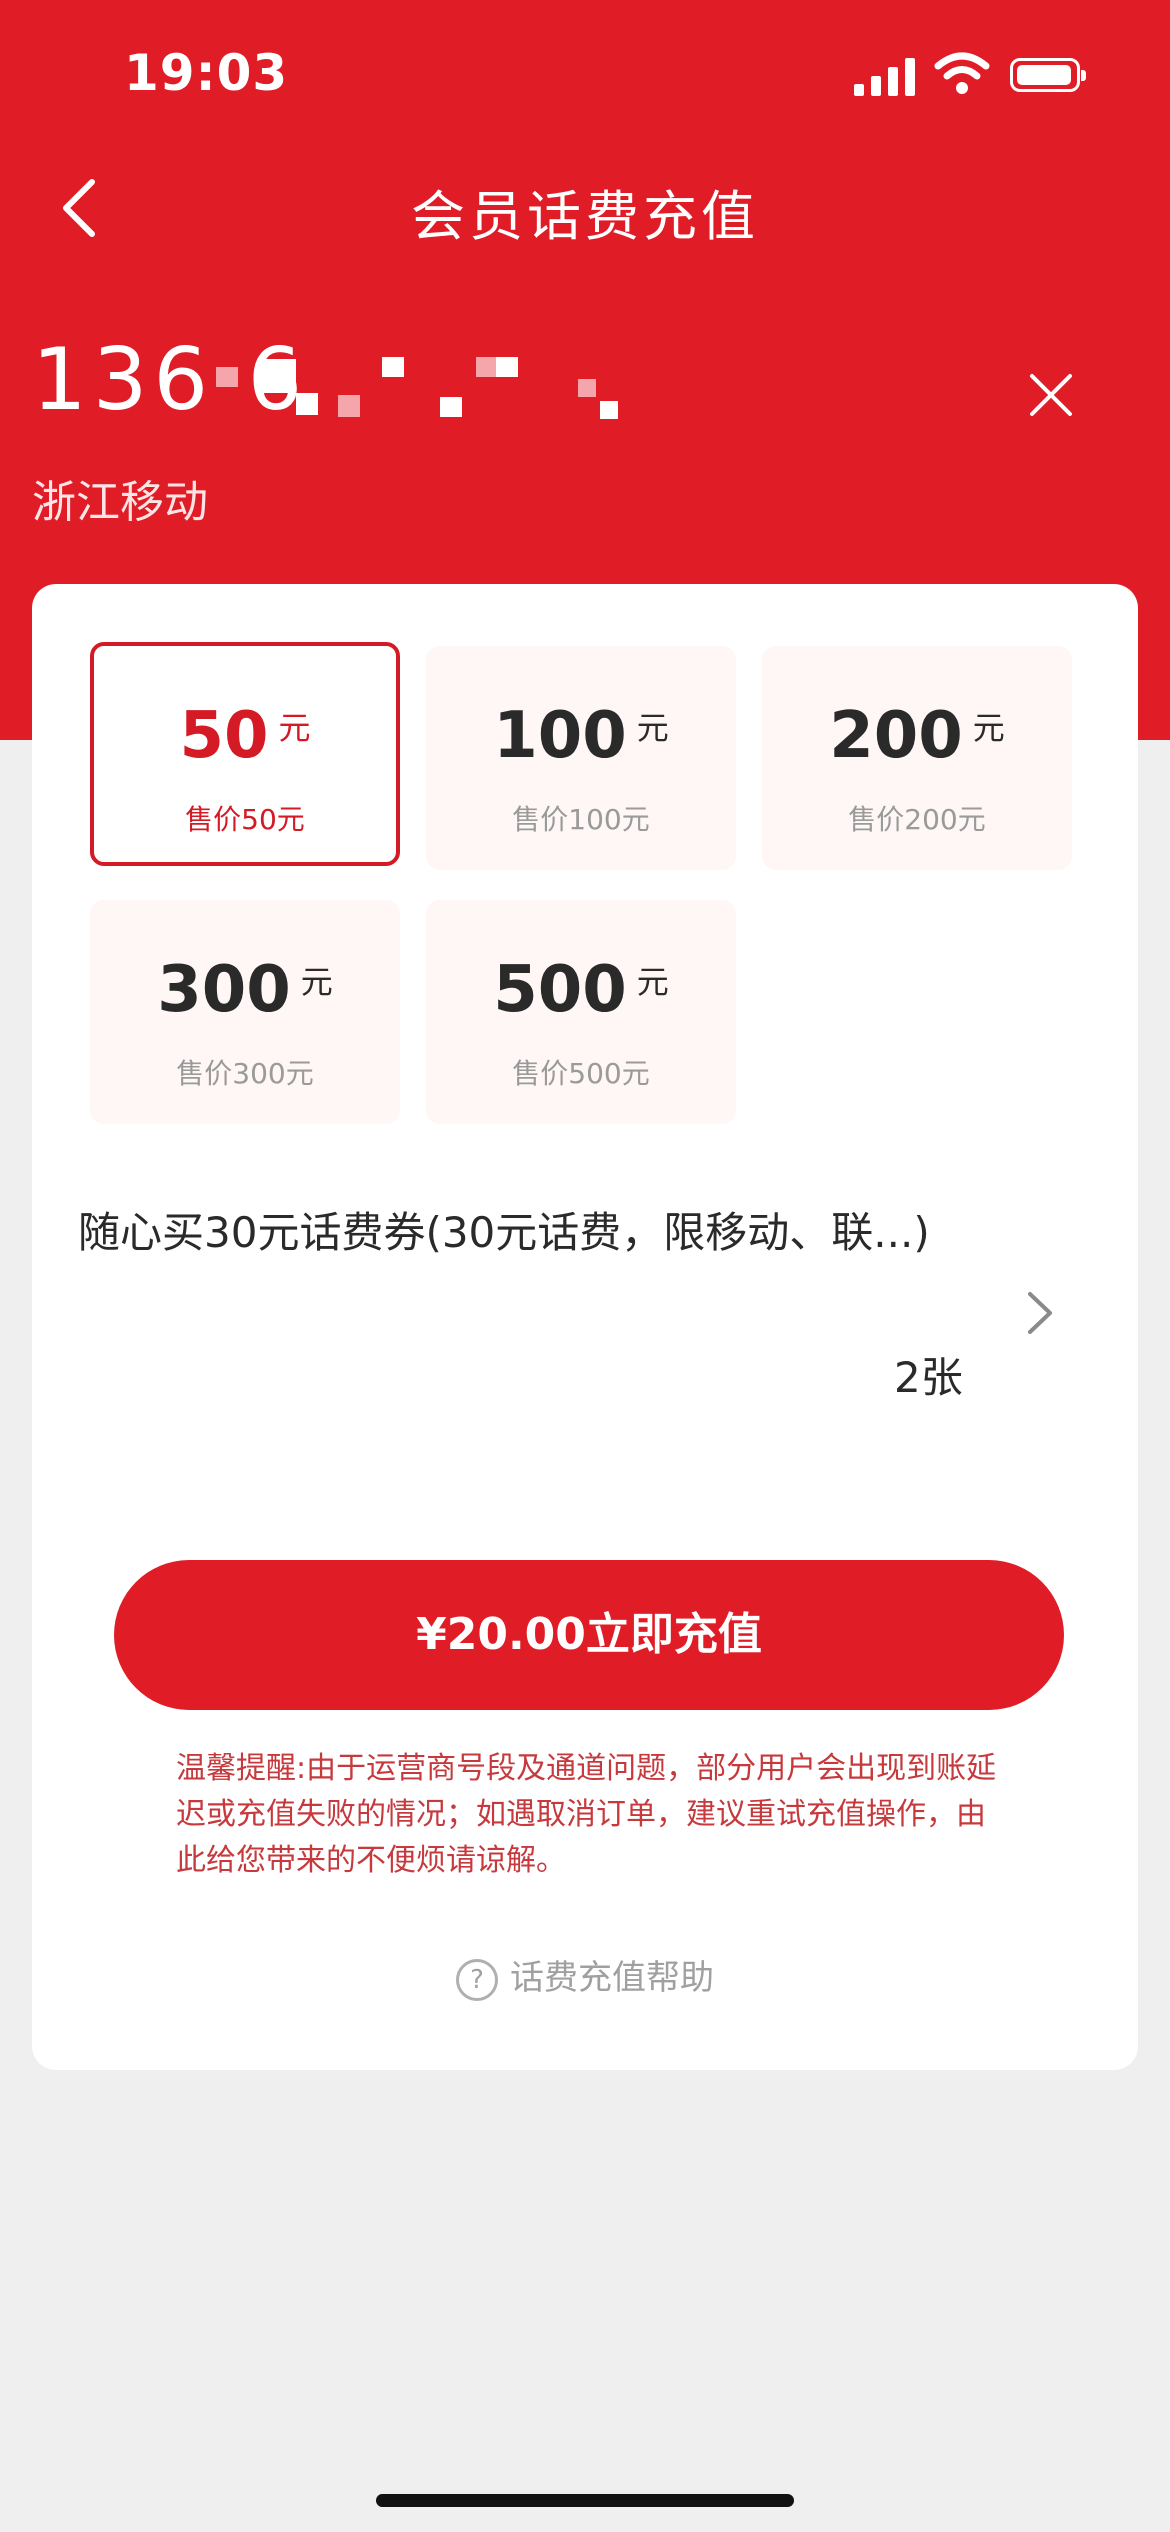 Image resolution: width=1170 pixels, height=2532 pixels. I want to click on amount-option-50: 50 元 售价50元, so click(245, 754).